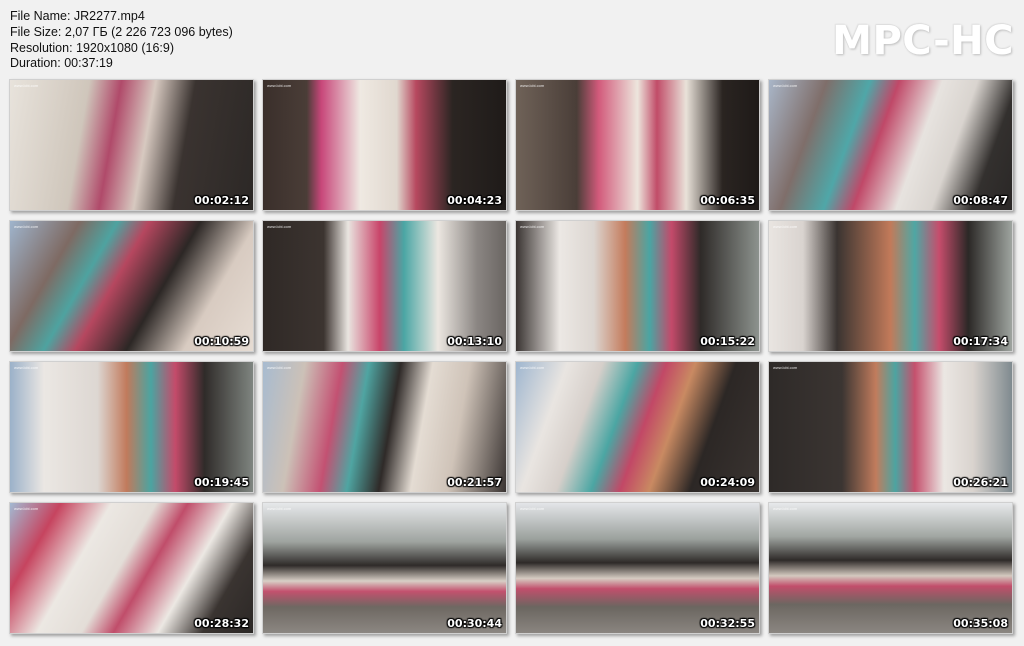 Image resolution: width=1024 pixels, height=646 pixels. I want to click on duration-line: Duration: 00:37:19, so click(61, 63).